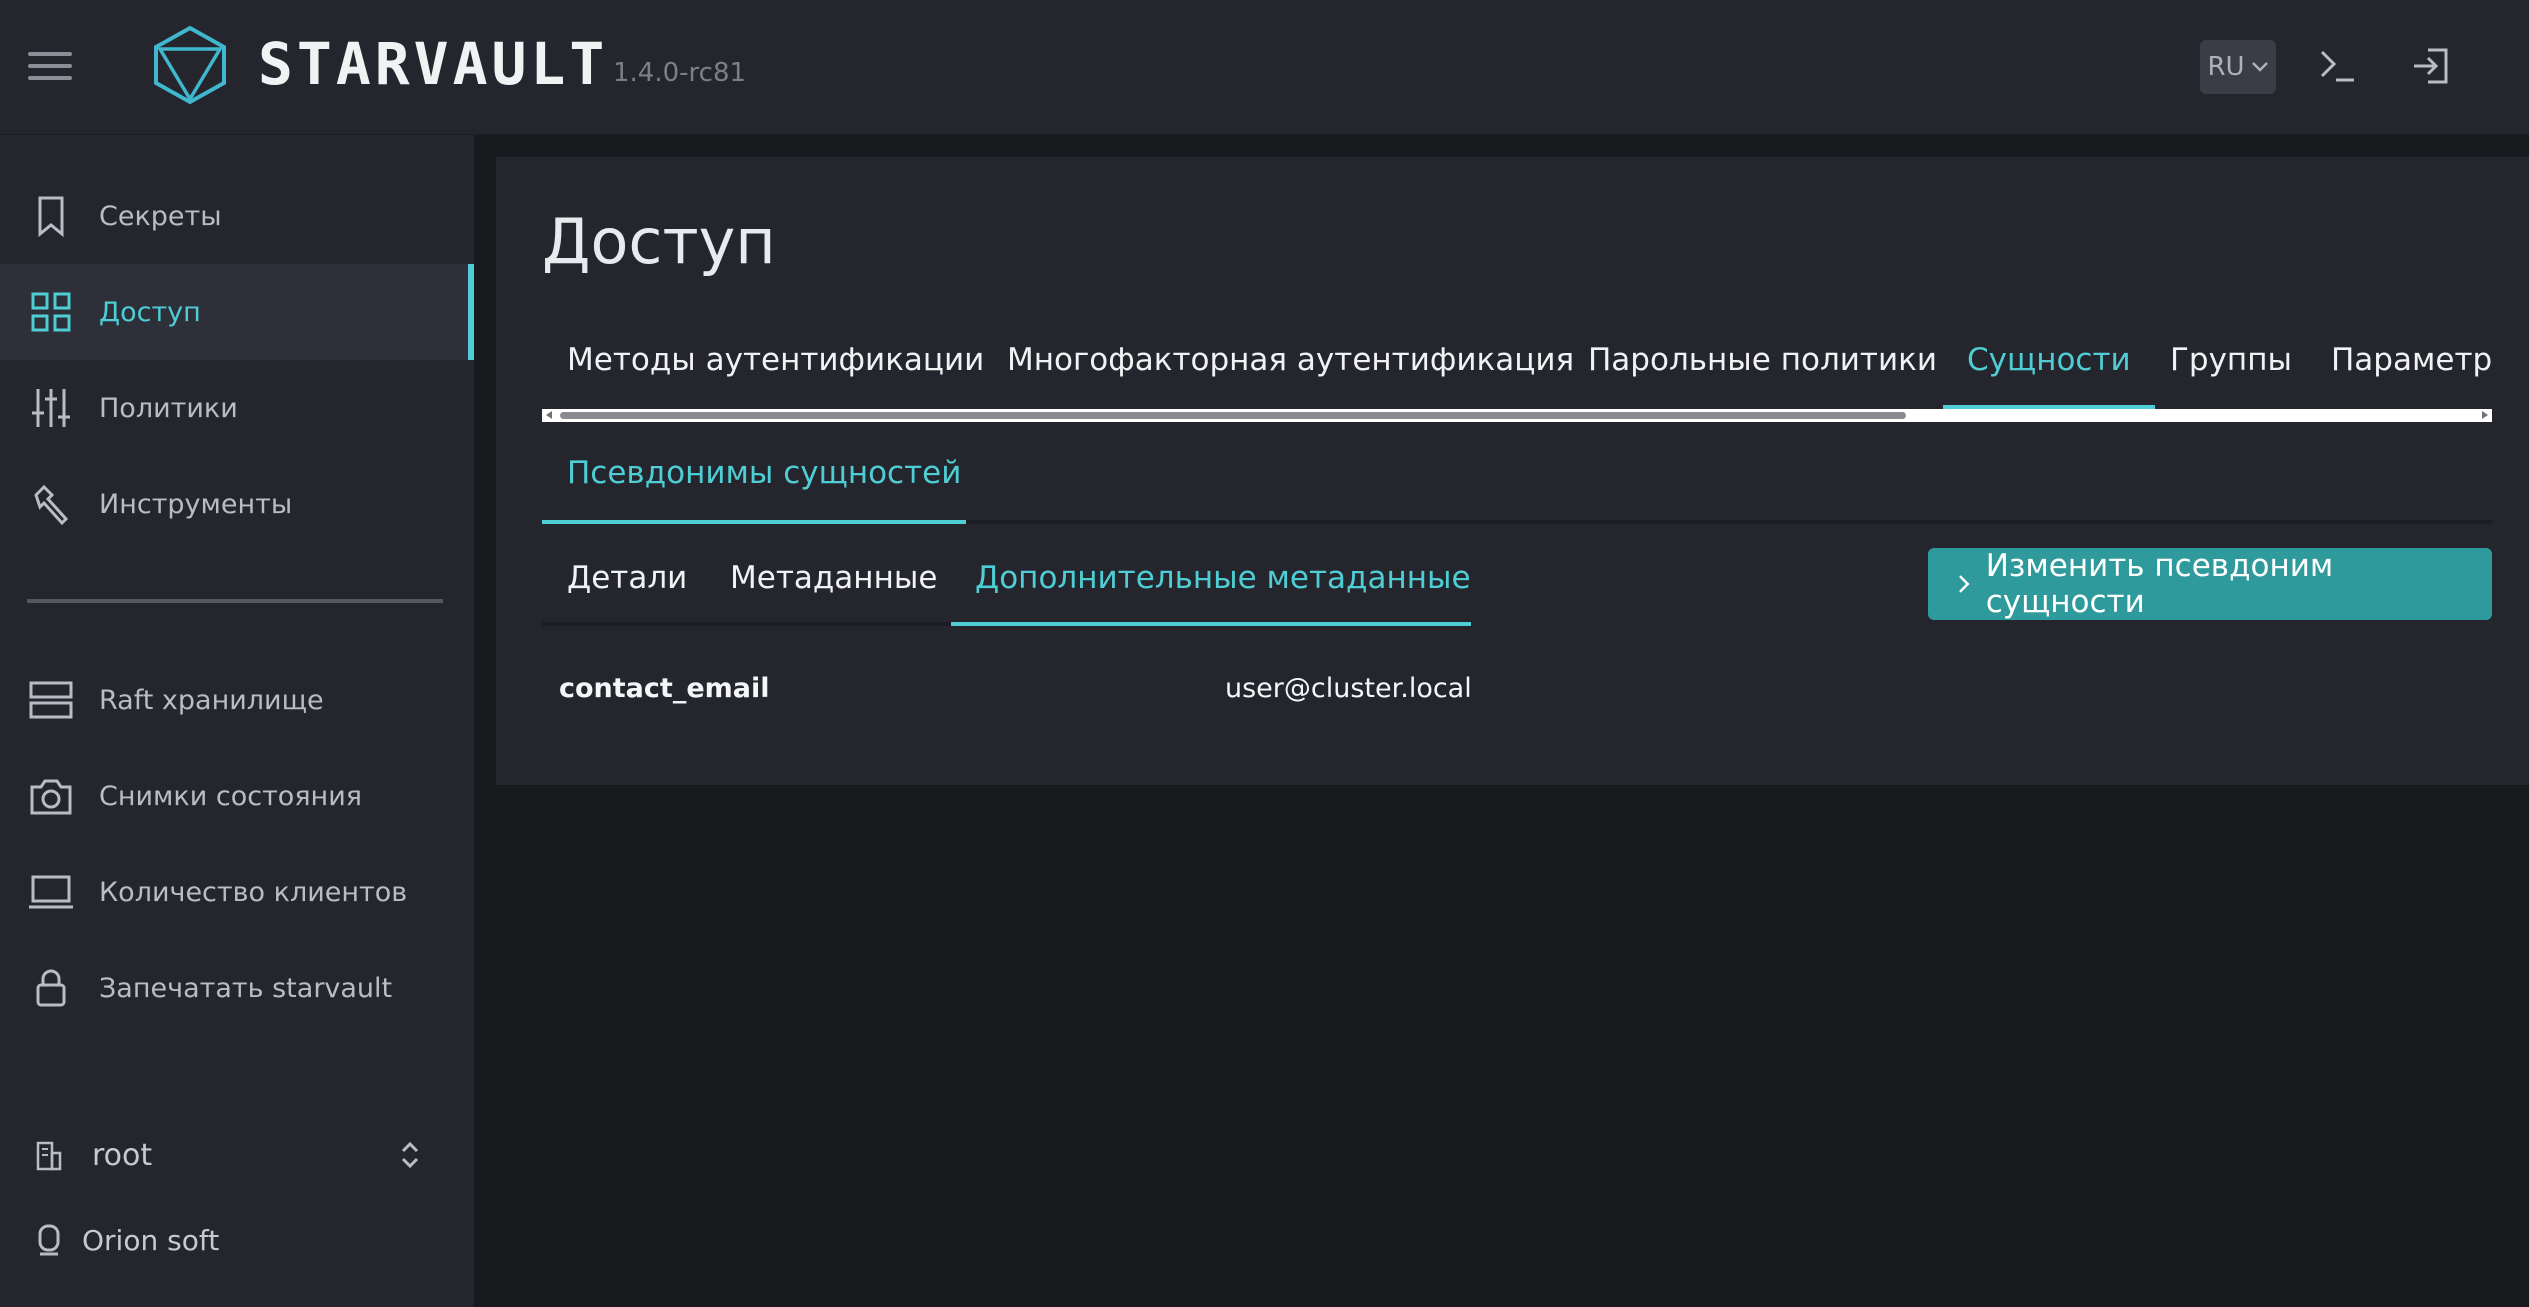 This screenshot has width=2529, height=1307. What do you see at coordinates (1264, 67) in the screenshot?
I see `top-header: STARVAULT 1.4.0-rc81 RU` at bounding box center [1264, 67].